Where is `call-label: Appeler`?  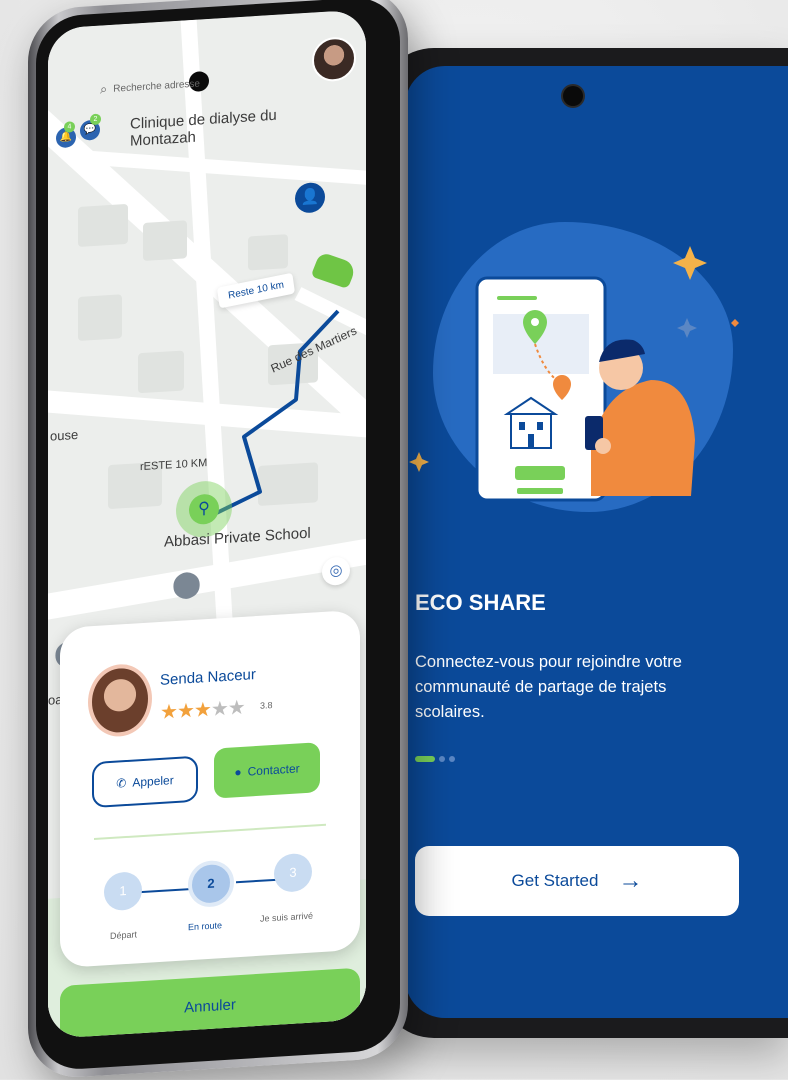
call-label: Appeler is located at coordinates (153, 781).